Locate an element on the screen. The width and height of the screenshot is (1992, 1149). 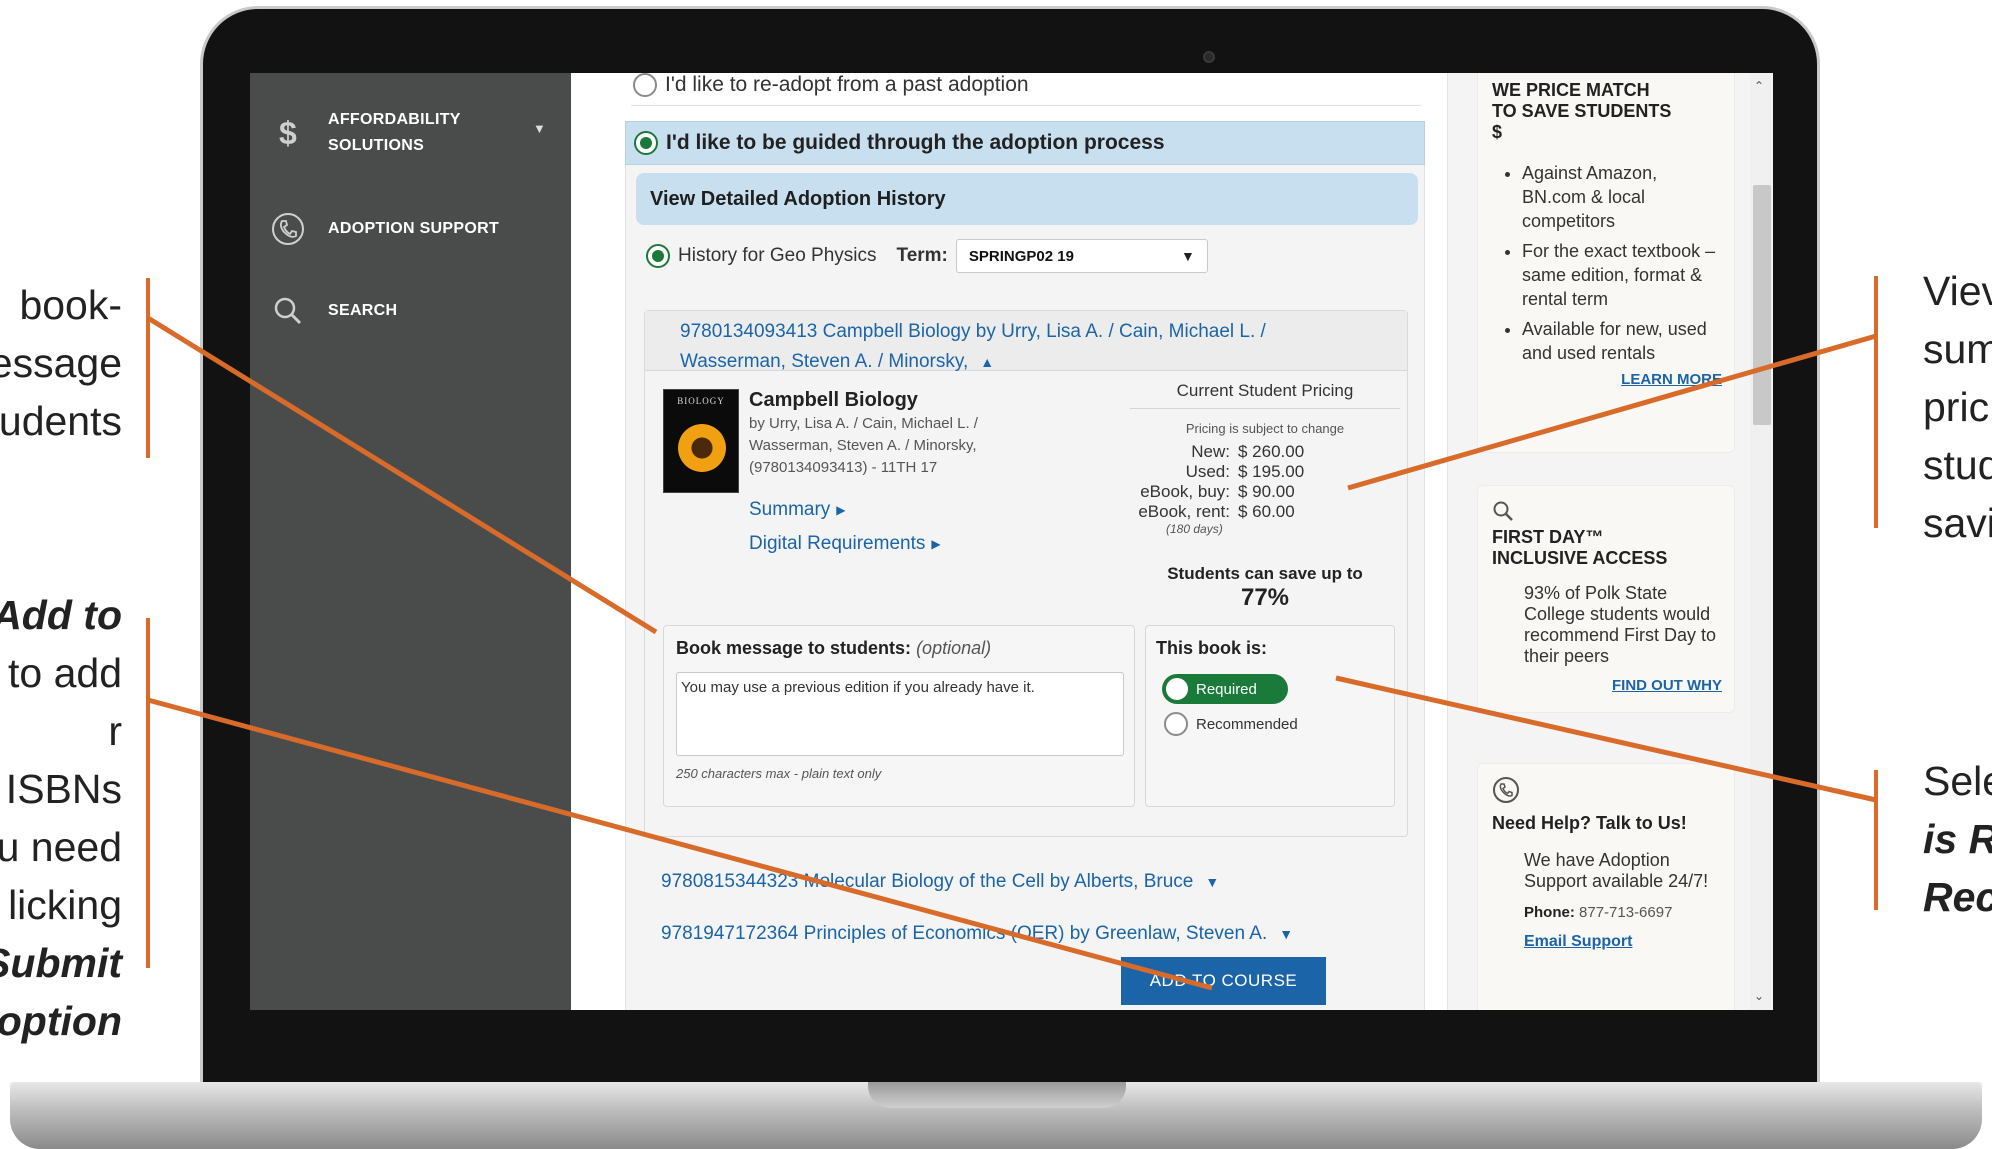
radio-recommended is located at coordinates (1176, 724).